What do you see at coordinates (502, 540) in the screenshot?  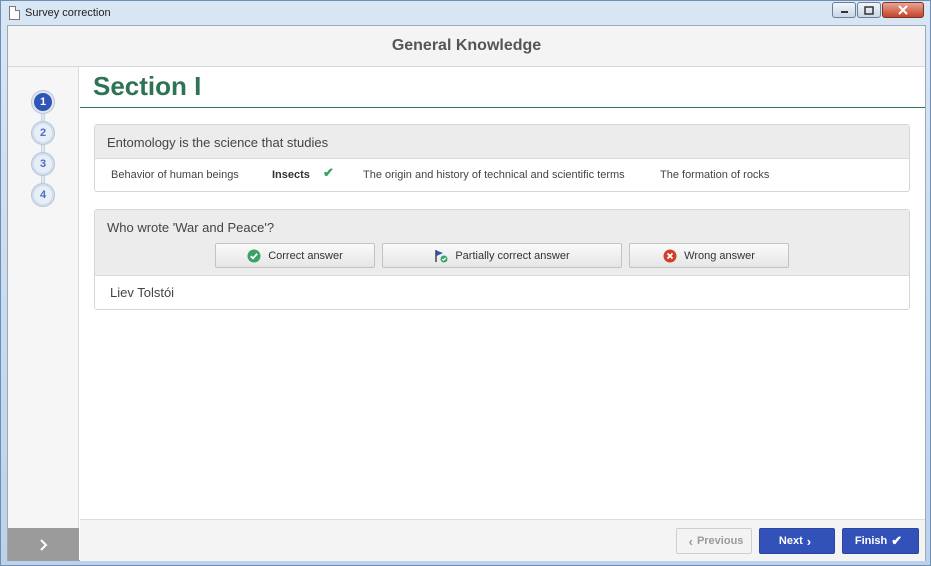 I see `footer-bar: ‹ Previous Next › Finish ✔` at bounding box center [502, 540].